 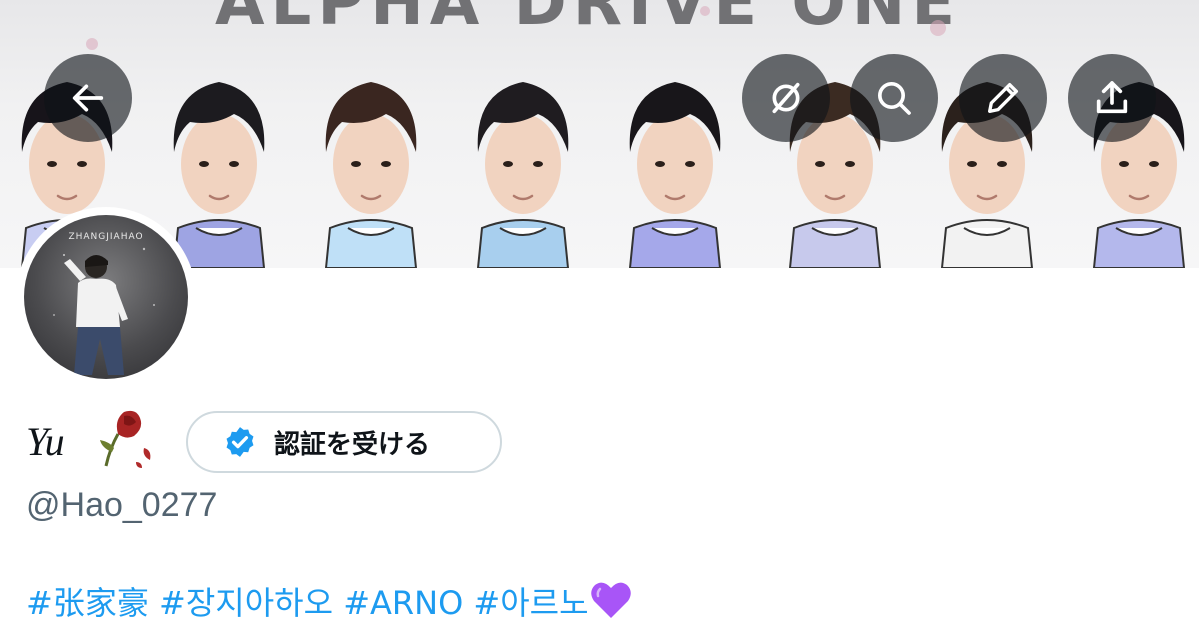 I want to click on search-button, so click(x=894, y=98).